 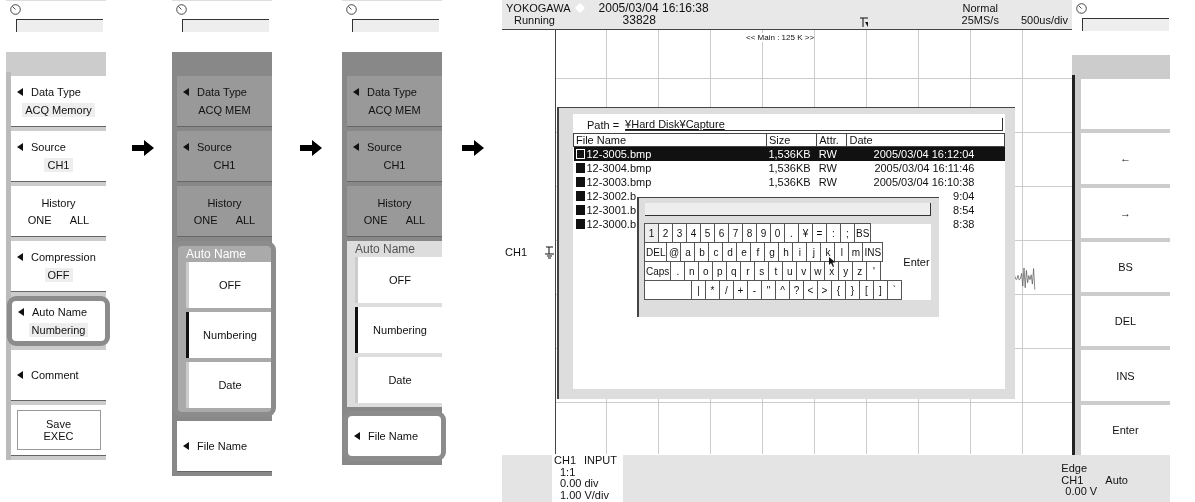 What do you see at coordinates (534, 20) in the screenshot?
I see `run-status: Running` at bounding box center [534, 20].